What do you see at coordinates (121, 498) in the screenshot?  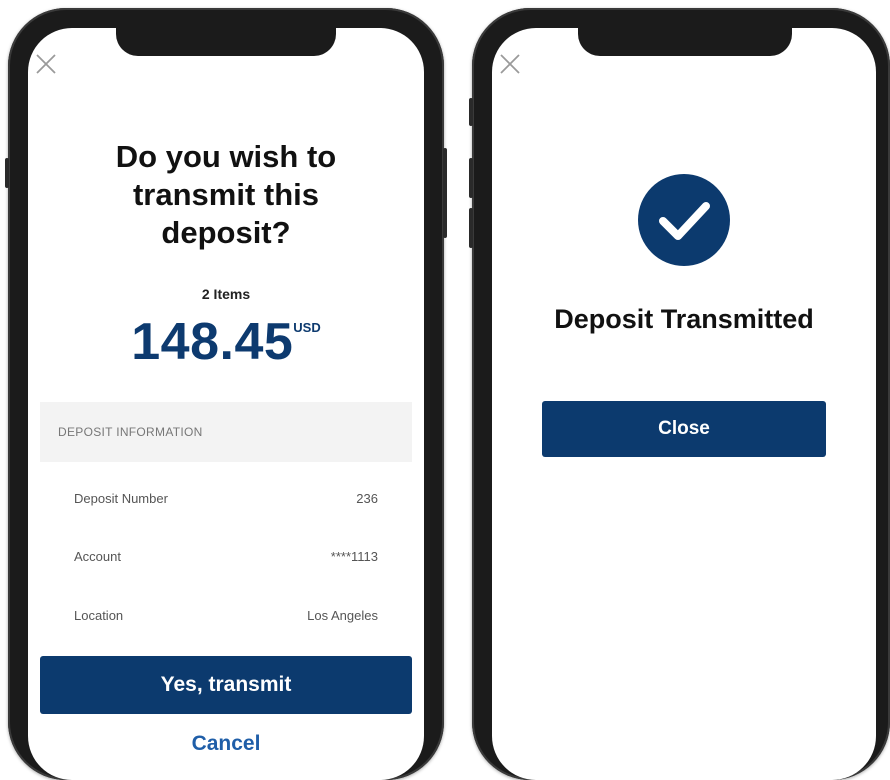 I see `info-label: Deposit Number` at bounding box center [121, 498].